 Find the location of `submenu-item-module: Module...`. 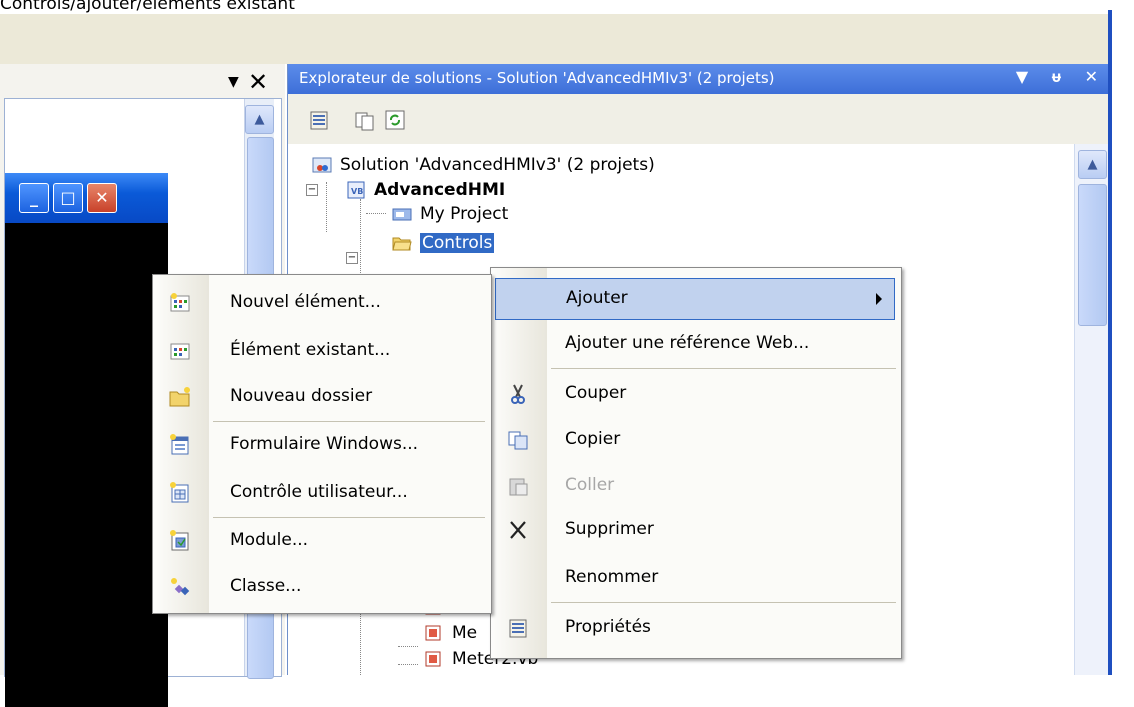

submenu-item-module: Module... is located at coordinates (322, 541).